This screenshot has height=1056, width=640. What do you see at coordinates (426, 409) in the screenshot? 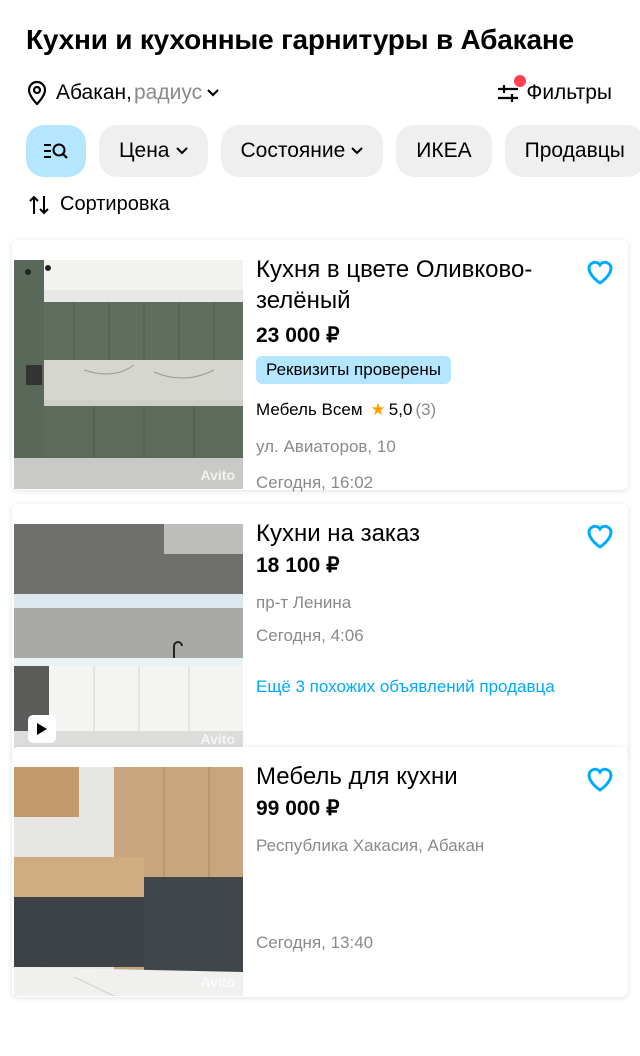
I see `review-count: (3)` at bounding box center [426, 409].